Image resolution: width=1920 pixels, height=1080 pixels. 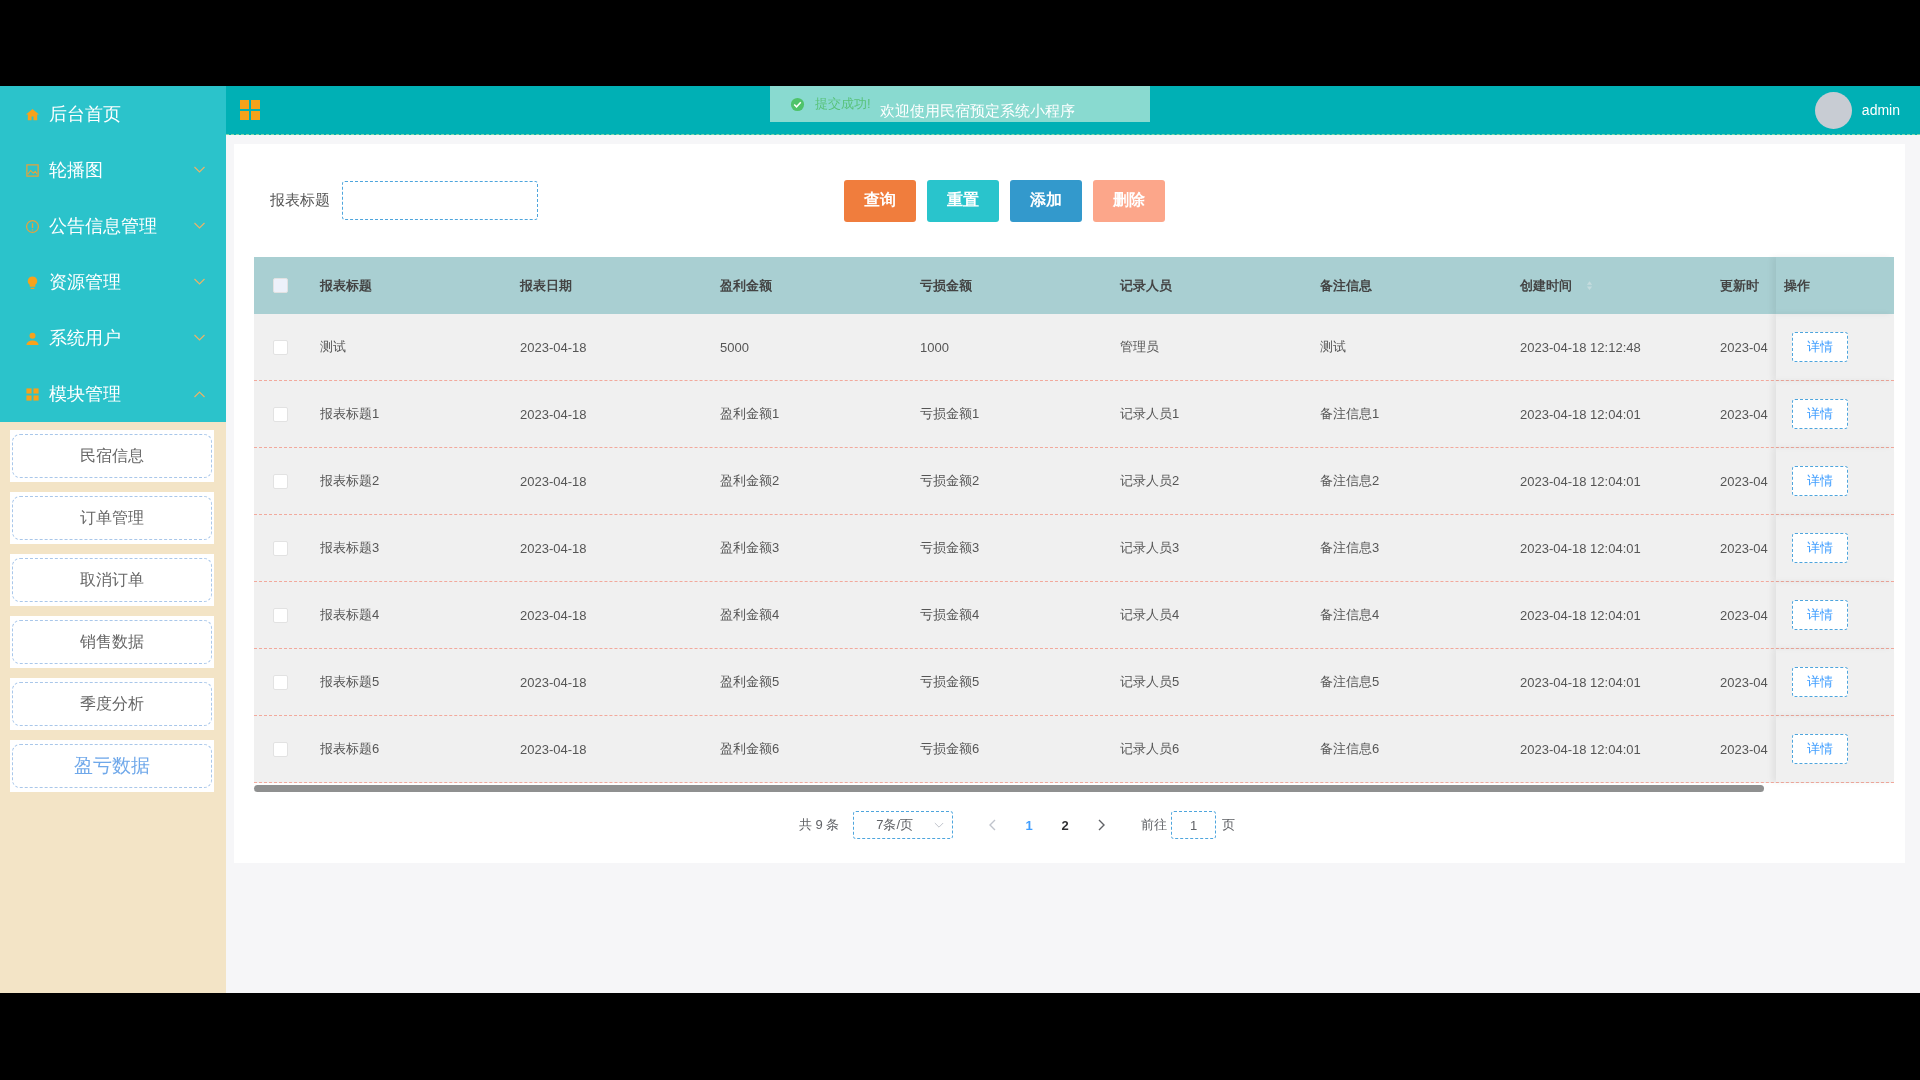 What do you see at coordinates (112, 704) in the screenshot?
I see `submenu-item: 季度分析` at bounding box center [112, 704].